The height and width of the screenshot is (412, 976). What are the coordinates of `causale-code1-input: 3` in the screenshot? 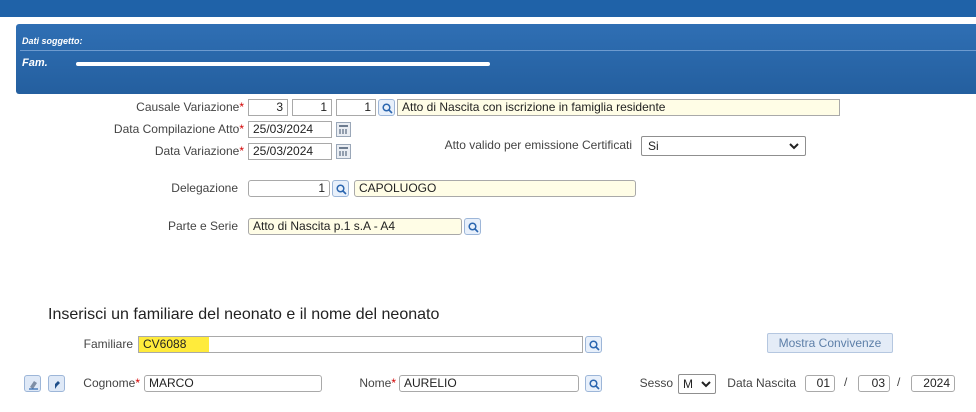 It's located at (268, 107).